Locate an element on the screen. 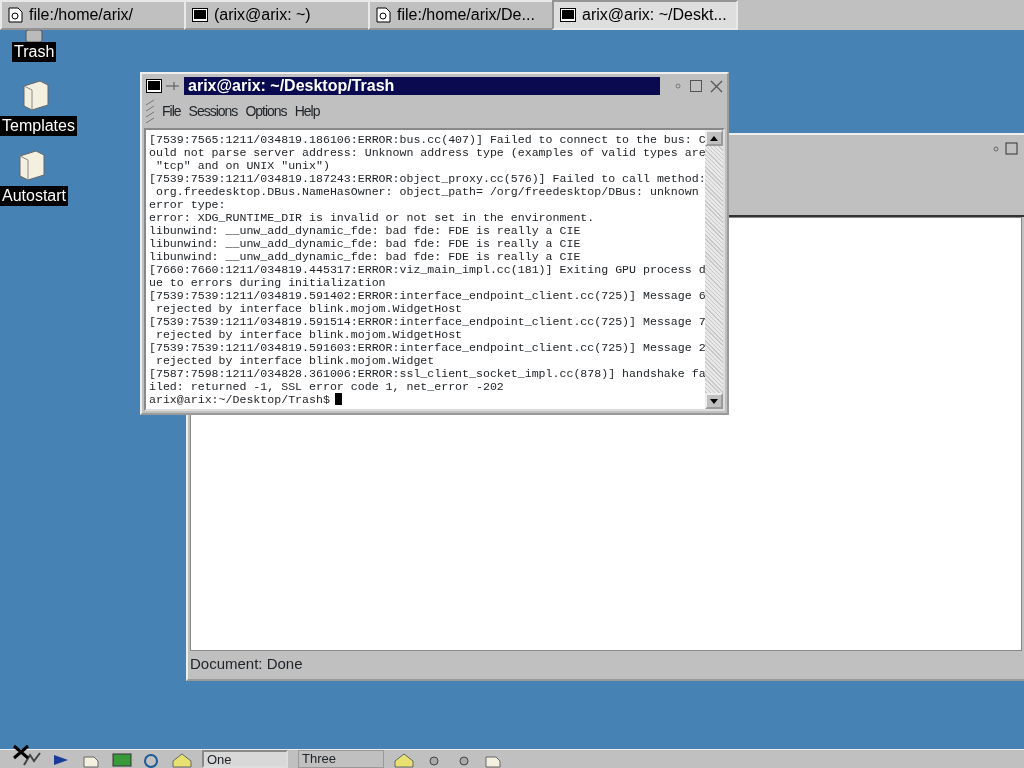 The image size is (1024, 768). status-text: Document: Done is located at coordinates (246, 663).